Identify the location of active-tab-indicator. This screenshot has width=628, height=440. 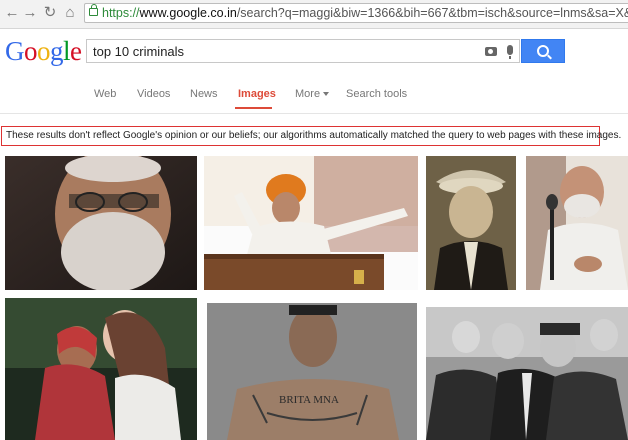
(253, 108).